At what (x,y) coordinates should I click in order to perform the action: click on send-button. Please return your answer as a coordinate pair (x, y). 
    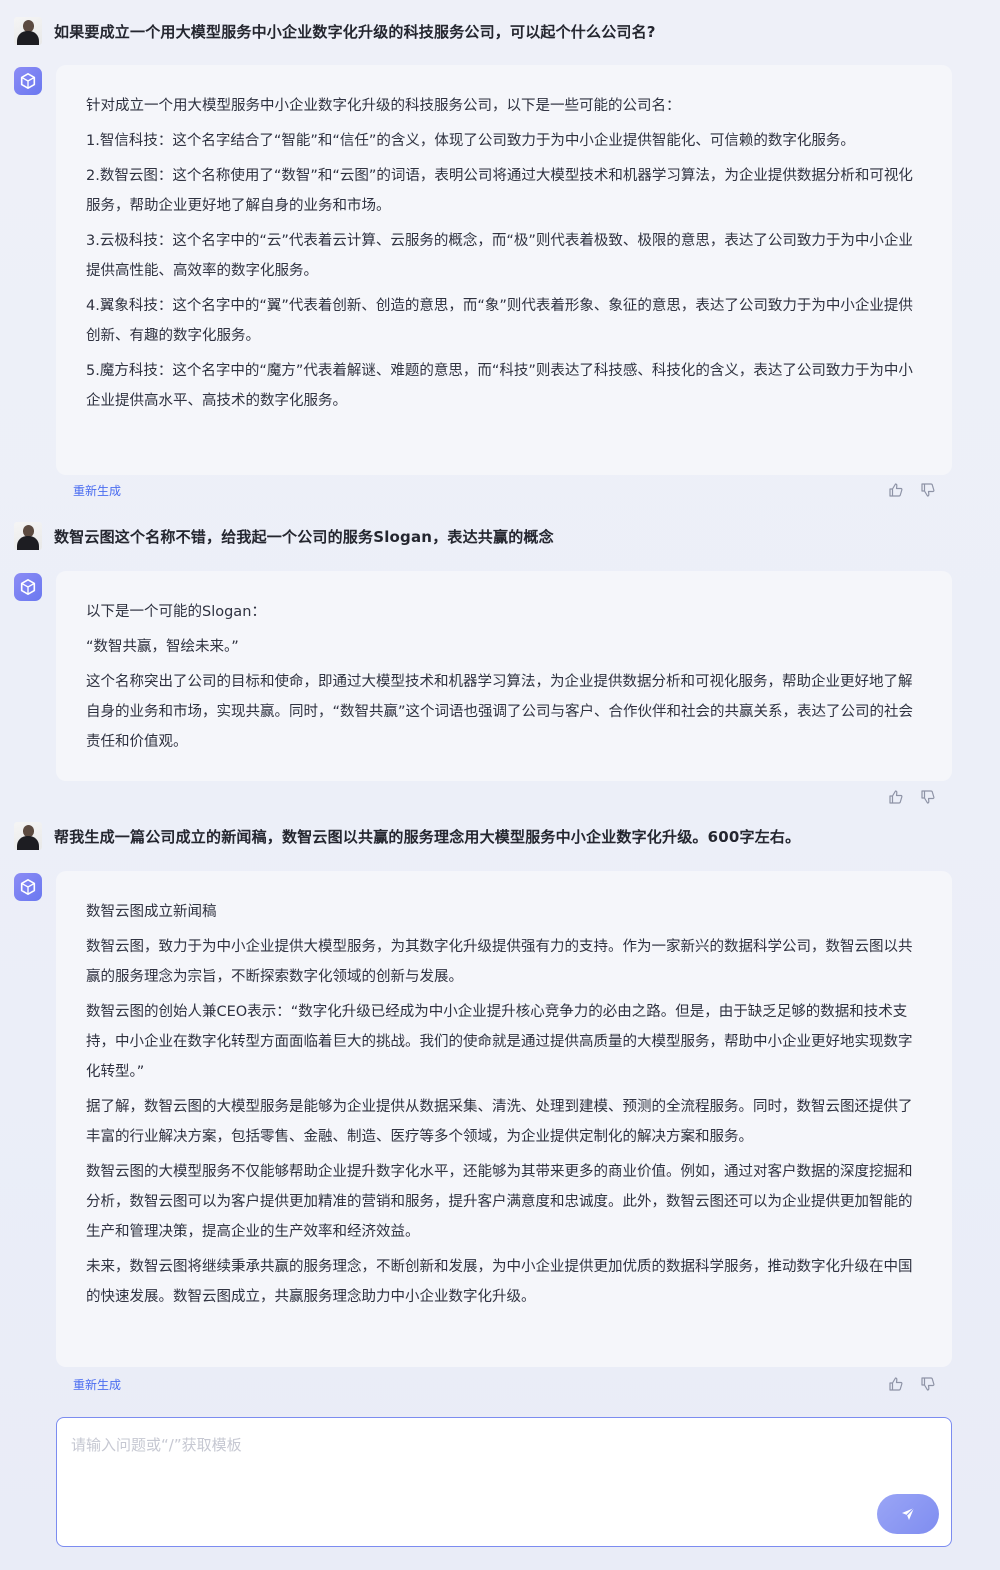
    Looking at the image, I should click on (908, 1514).